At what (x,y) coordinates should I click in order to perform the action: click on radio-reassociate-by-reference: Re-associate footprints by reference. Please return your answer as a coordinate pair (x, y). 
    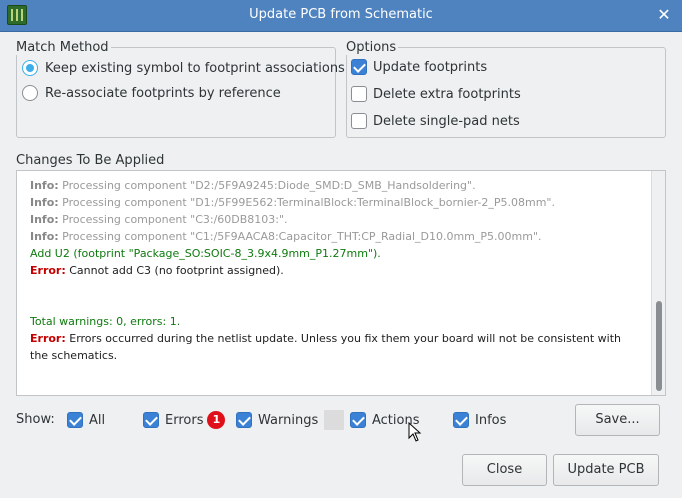
    Looking at the image, I should click on (151, 93).